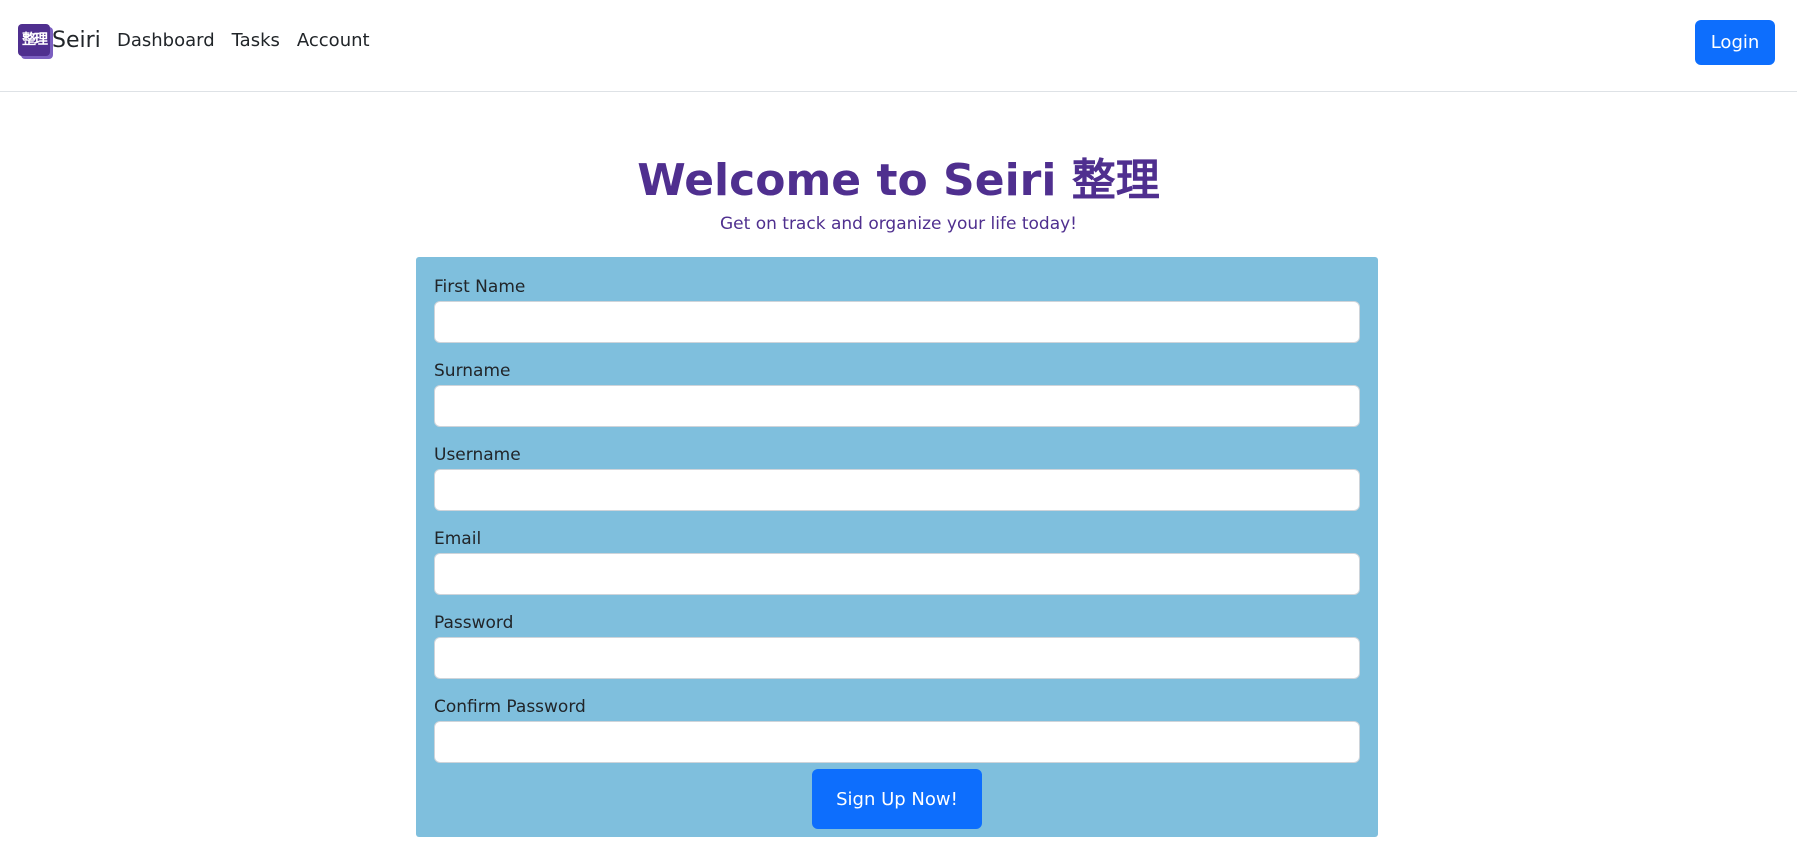  Describe the element at coordinates (897, 490) in the screenshot. I see `username-input` at that location.